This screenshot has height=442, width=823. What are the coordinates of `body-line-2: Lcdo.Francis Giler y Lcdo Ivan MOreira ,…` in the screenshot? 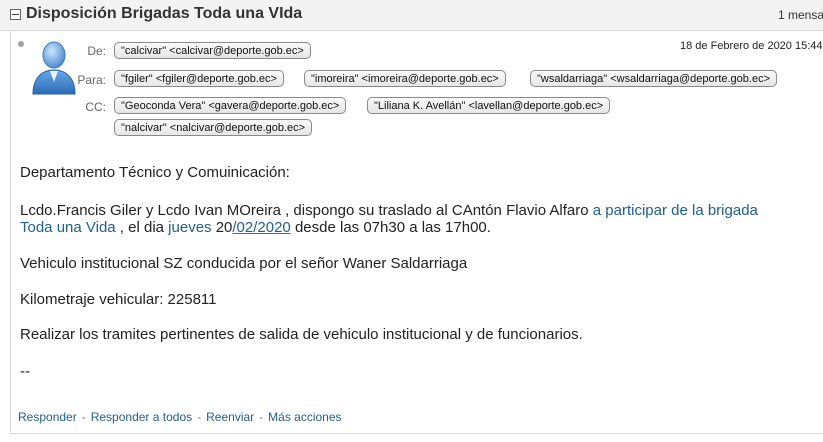 It's located at (389, 210).